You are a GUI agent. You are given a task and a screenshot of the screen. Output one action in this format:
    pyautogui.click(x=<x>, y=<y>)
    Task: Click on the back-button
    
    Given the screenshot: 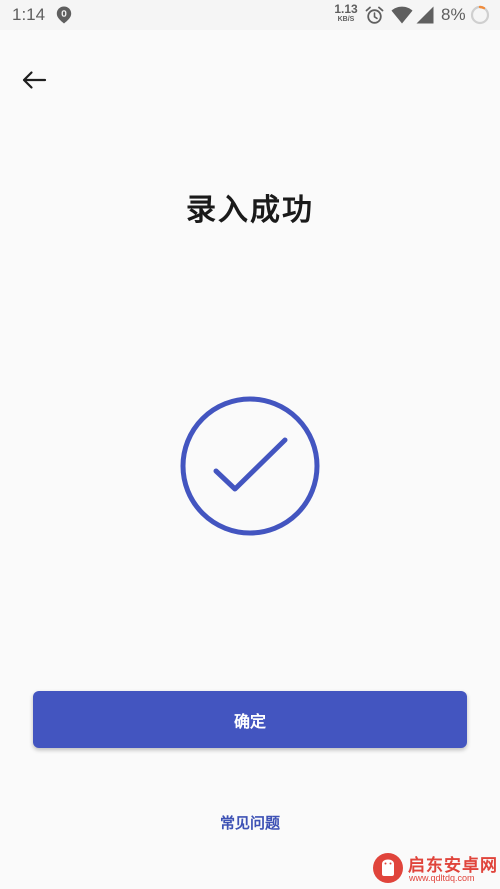 What is the action you would take?
    pyautogui.click(x=34, y=80)
    